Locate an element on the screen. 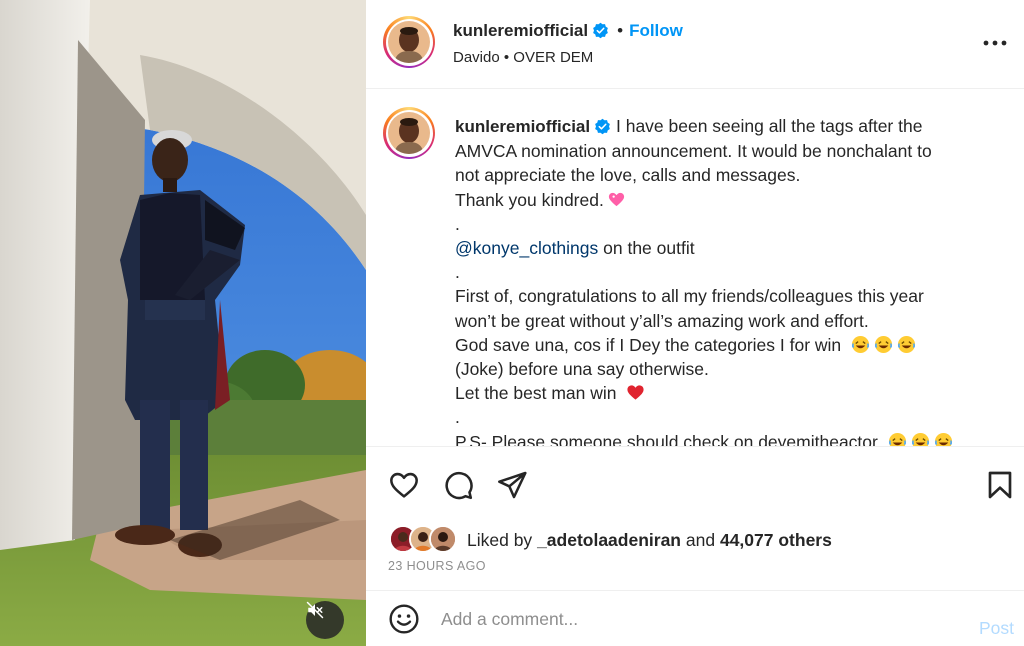  caption-text-line: Let the best man win is located at coordinates (536, 393).